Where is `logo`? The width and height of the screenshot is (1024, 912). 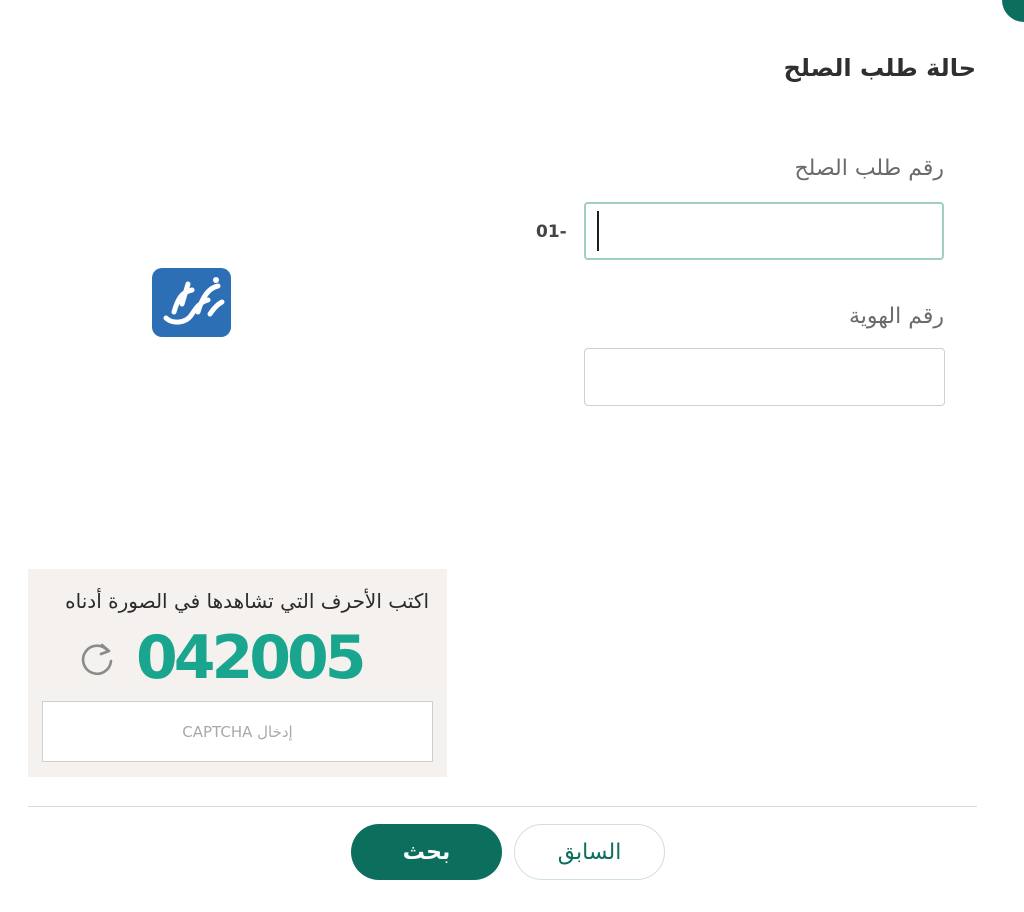
logo is located at coordinates (191, 302).